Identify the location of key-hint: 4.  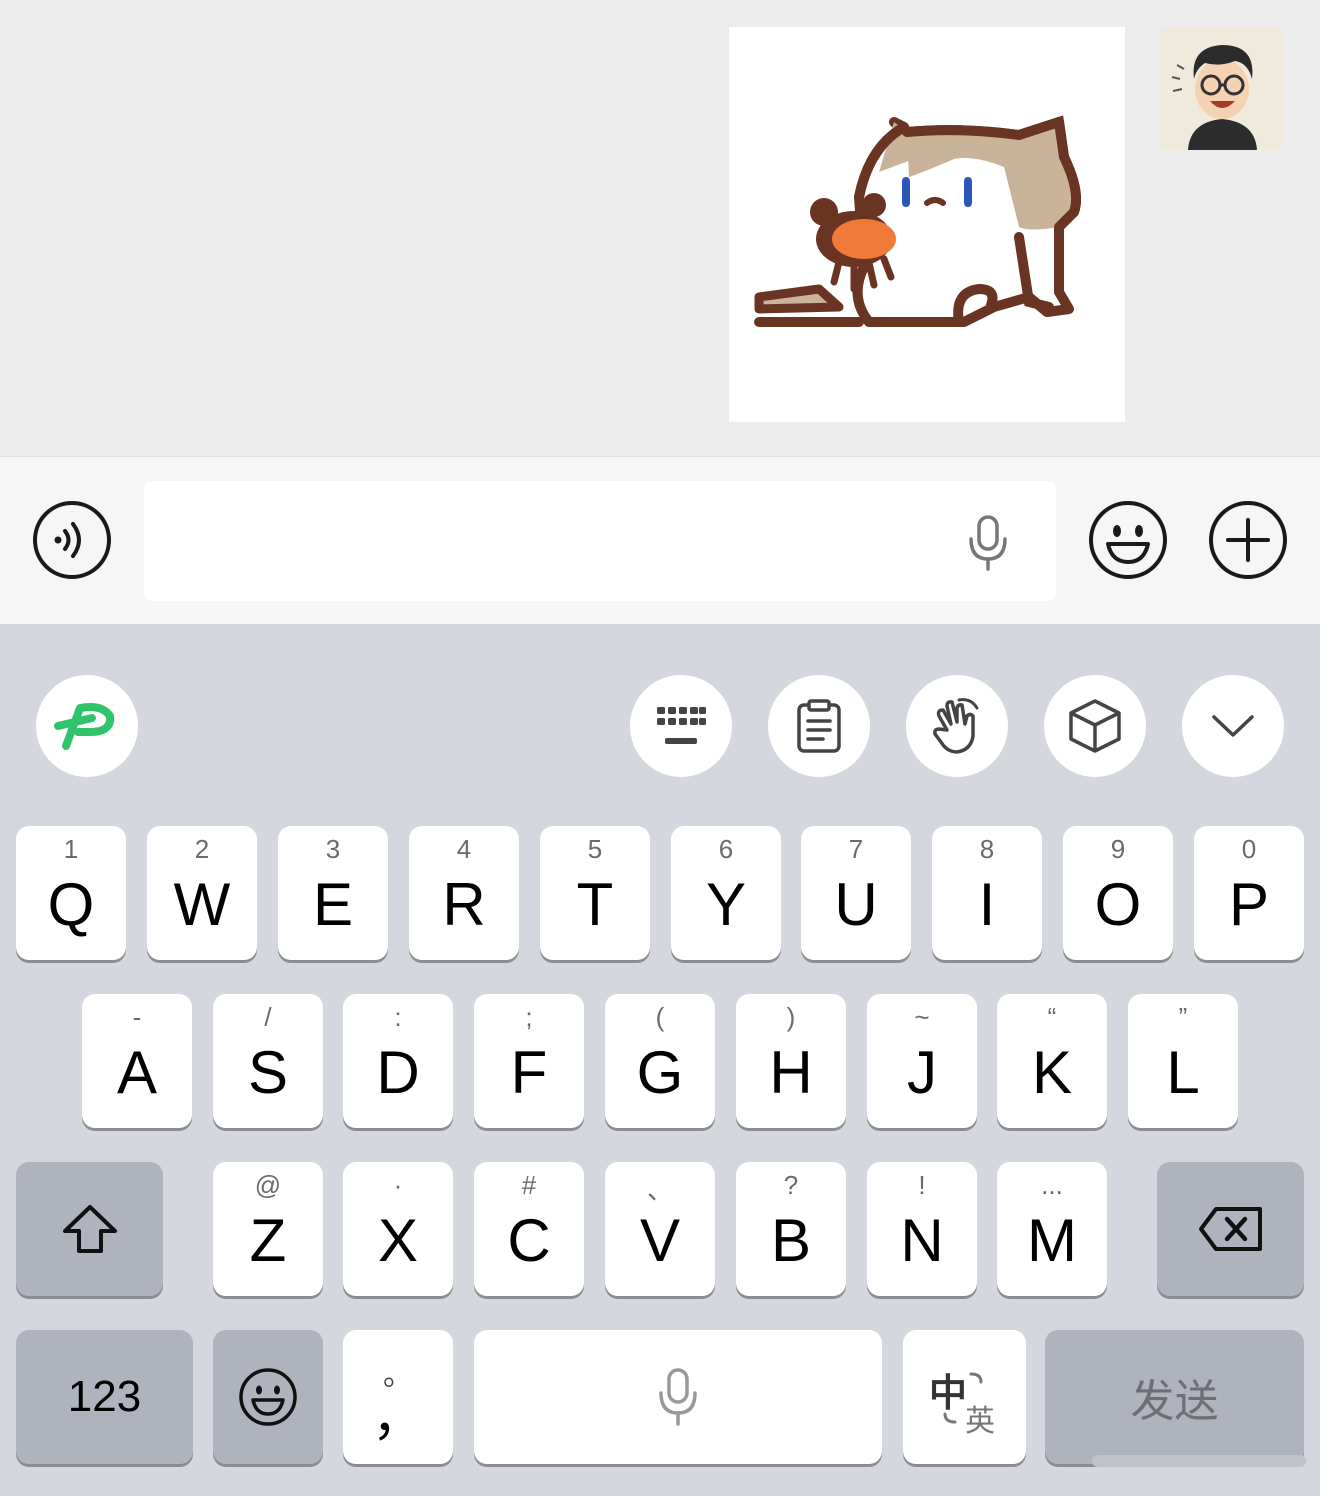
(464, 849).